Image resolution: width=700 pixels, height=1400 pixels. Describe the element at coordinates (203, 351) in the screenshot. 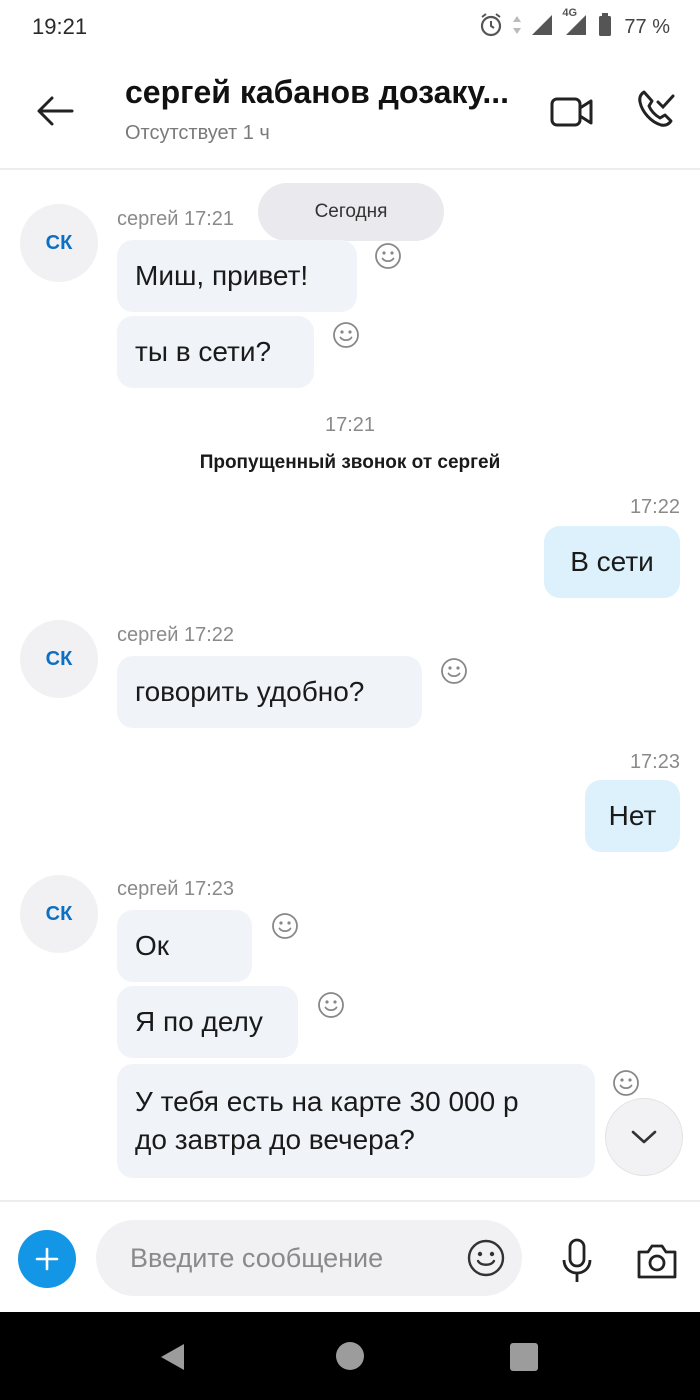

I see `message-text: ты в сети?` at that location.